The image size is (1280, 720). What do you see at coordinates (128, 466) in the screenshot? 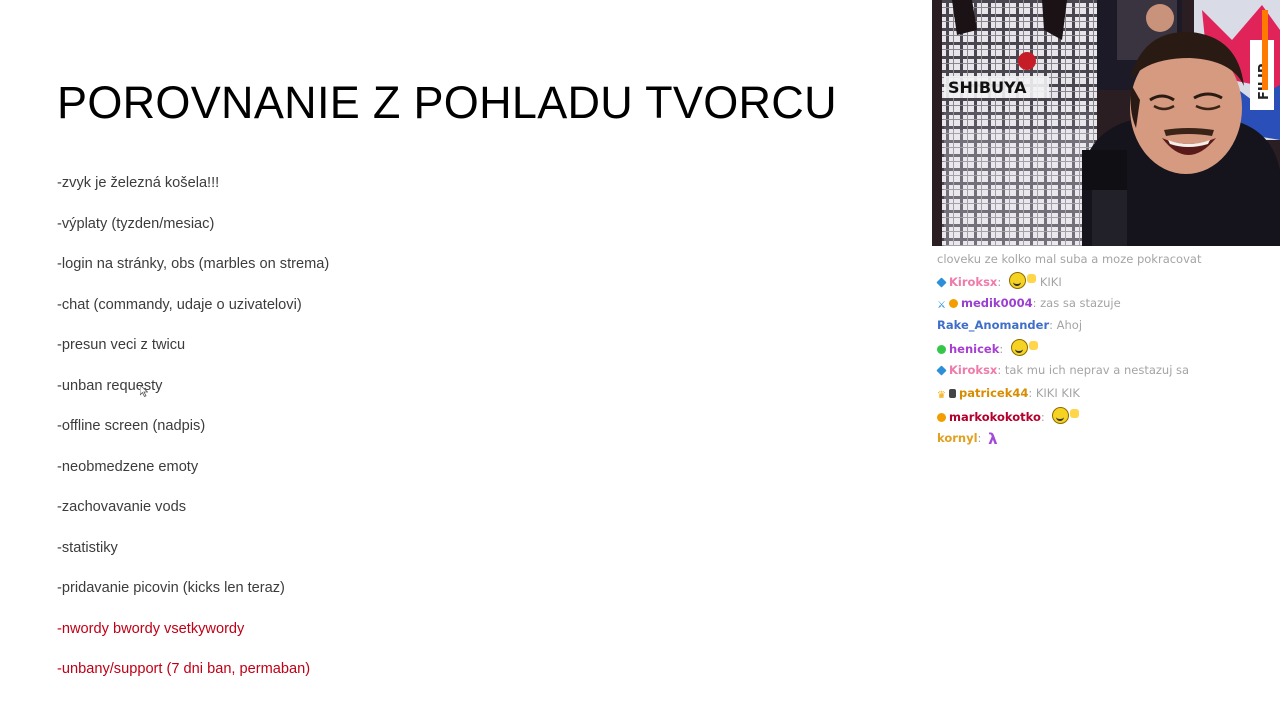
I see `slide-bullet: -neobmedzene emoty` at bounding box center [128, 466].